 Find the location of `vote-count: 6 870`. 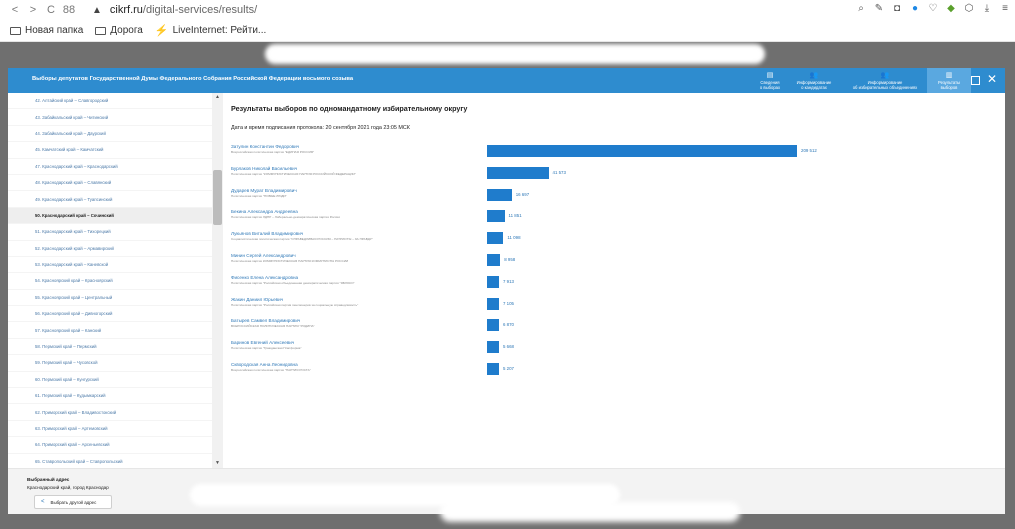

vote-count: 6 870 is located at coordinates (508, 325).